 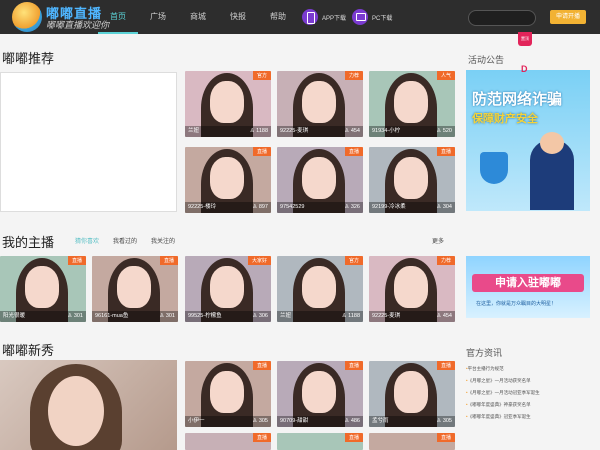 What do you see at coordinates (238, 17) in the screenshot?
I see `nav-news: 快报` at bounding box center [238, 17].